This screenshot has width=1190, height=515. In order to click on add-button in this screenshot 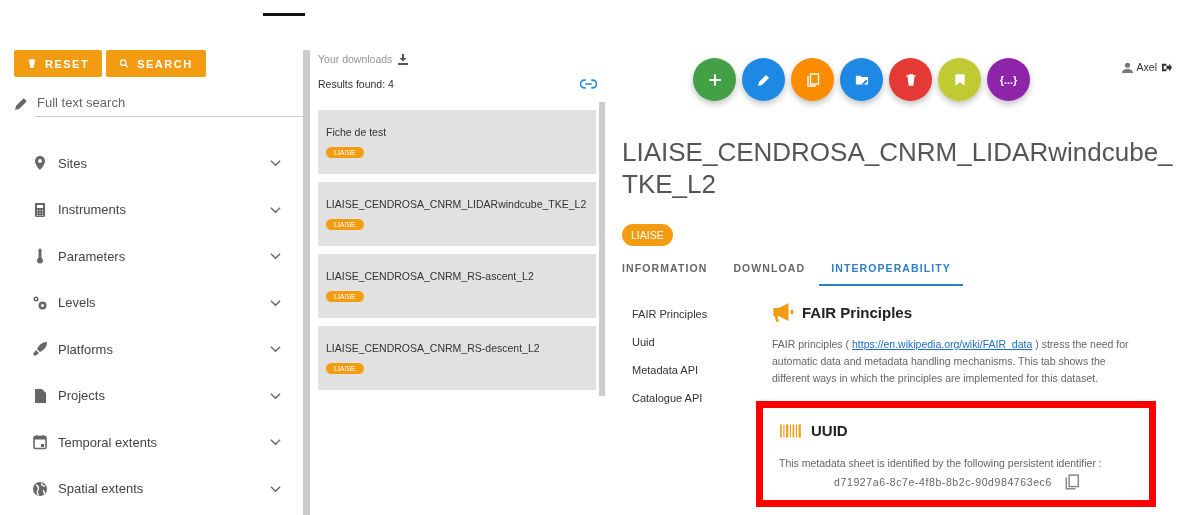, I will do `click(714, 79)`.